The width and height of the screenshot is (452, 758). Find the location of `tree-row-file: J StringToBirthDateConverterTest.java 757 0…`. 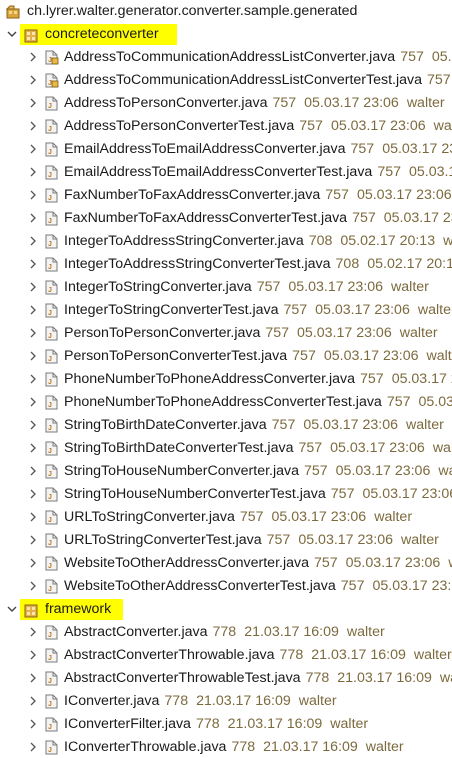

tree-row-file: J StringToBirthDateConverterTest.java 757 0… is located at coordinates (226, 448).